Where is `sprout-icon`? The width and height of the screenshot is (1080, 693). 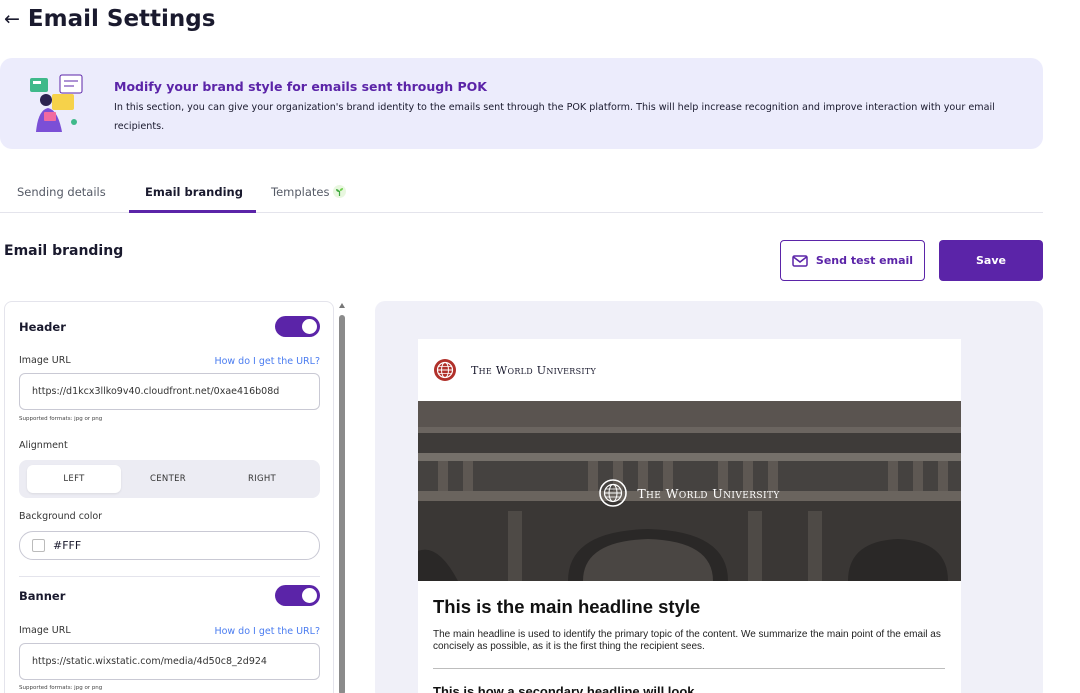
sprout-icon is located at coordinates (340, 191).